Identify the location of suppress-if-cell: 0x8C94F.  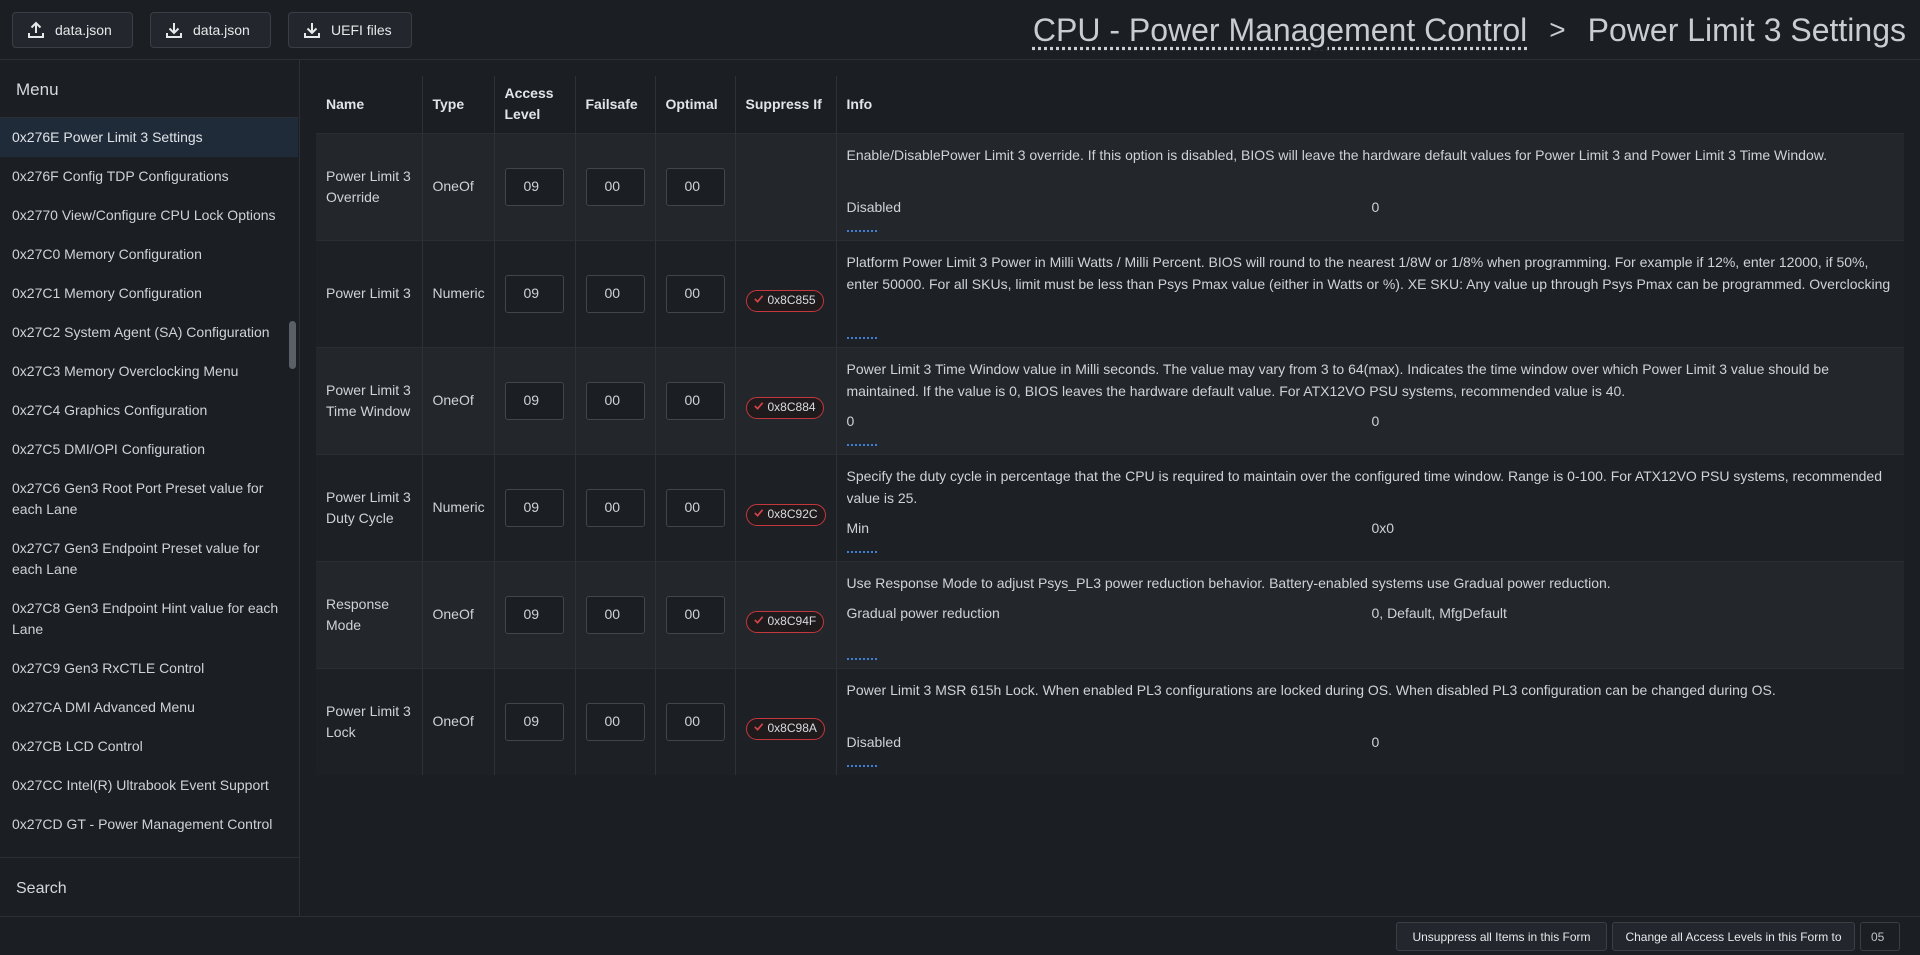
(786, 614).